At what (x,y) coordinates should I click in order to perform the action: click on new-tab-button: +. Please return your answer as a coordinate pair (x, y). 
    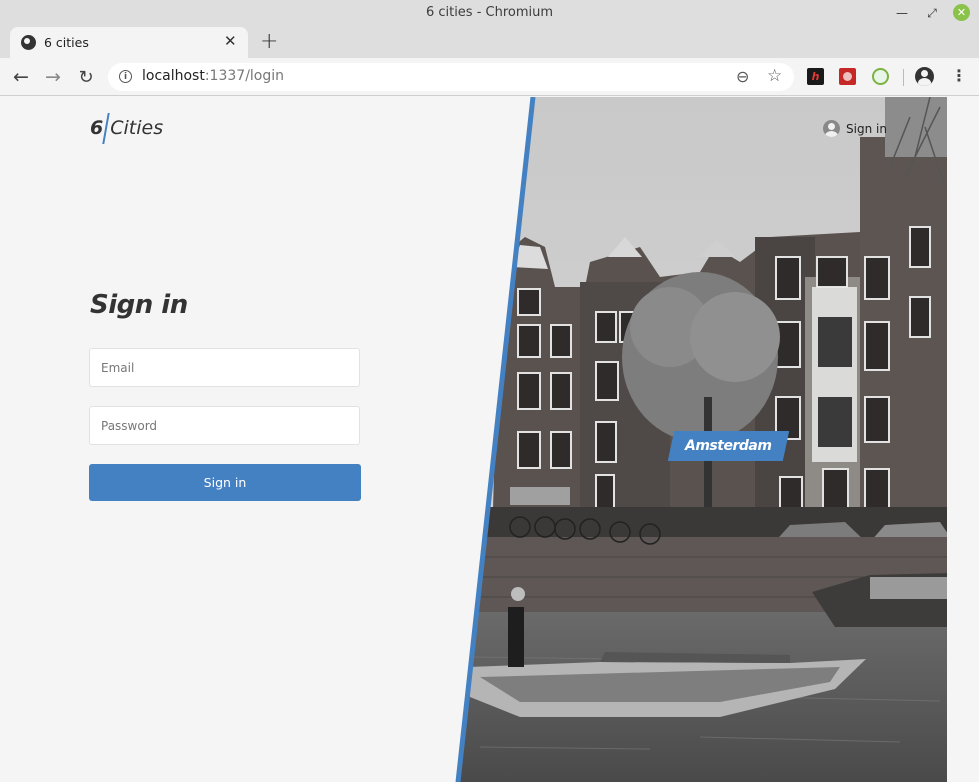
    Looking at the image, I should click on (269, 41).